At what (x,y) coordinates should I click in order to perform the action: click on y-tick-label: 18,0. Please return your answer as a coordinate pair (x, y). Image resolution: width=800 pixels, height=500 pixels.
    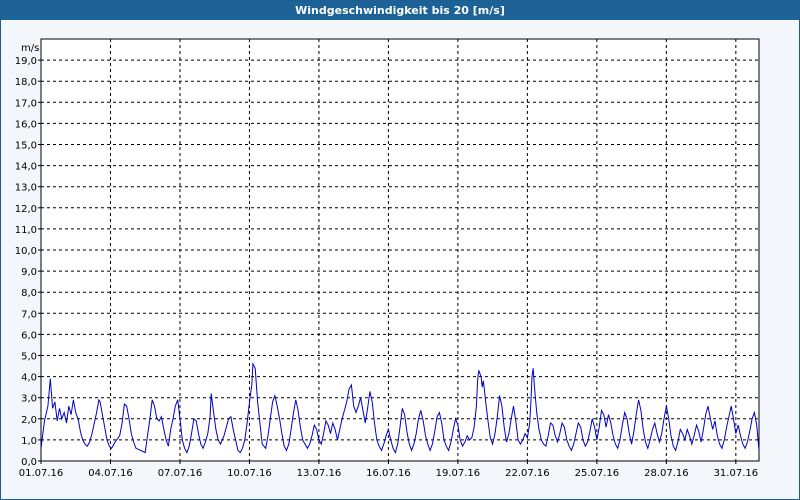
    Looking at the image, I should click on (26, 82).